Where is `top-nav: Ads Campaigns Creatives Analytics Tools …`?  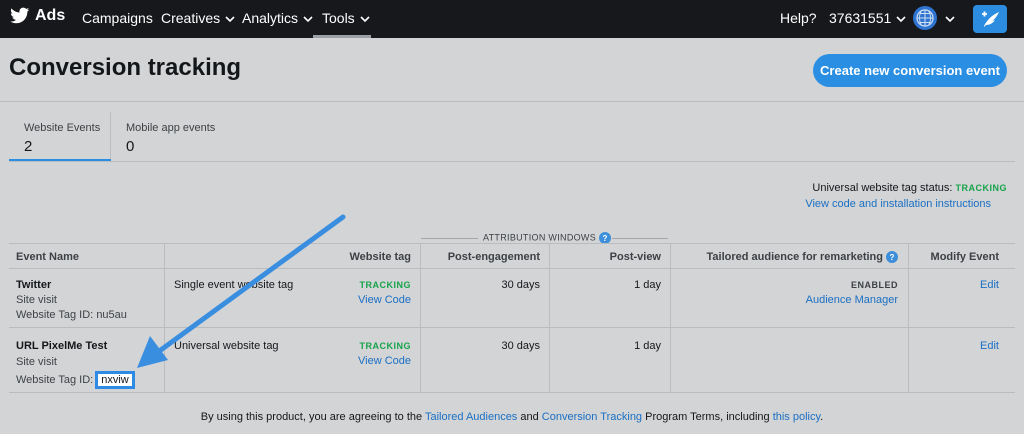
top-nav: Ads Campaigns Creatives Analytics Tools … is located at coordinates (512, 19).